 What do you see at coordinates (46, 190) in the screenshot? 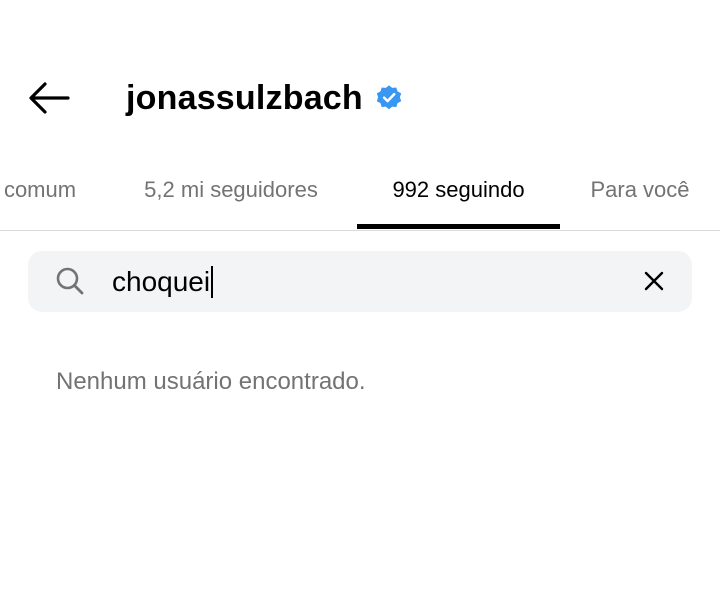
I see `tab-mutual: comum` at bounding box center [46, 190].